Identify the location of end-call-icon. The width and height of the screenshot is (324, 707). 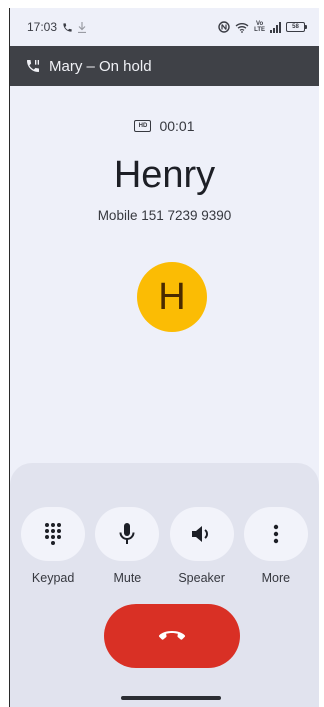
(172, 635).